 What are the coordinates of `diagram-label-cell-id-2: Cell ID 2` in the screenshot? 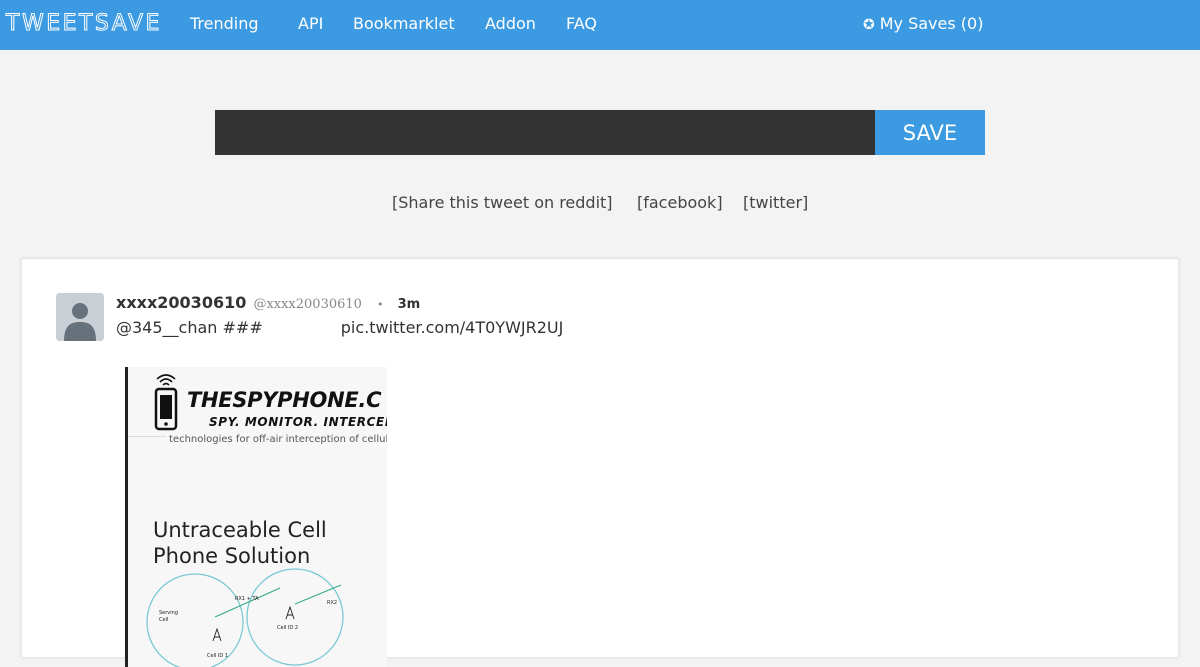 It's located at (287, 628).